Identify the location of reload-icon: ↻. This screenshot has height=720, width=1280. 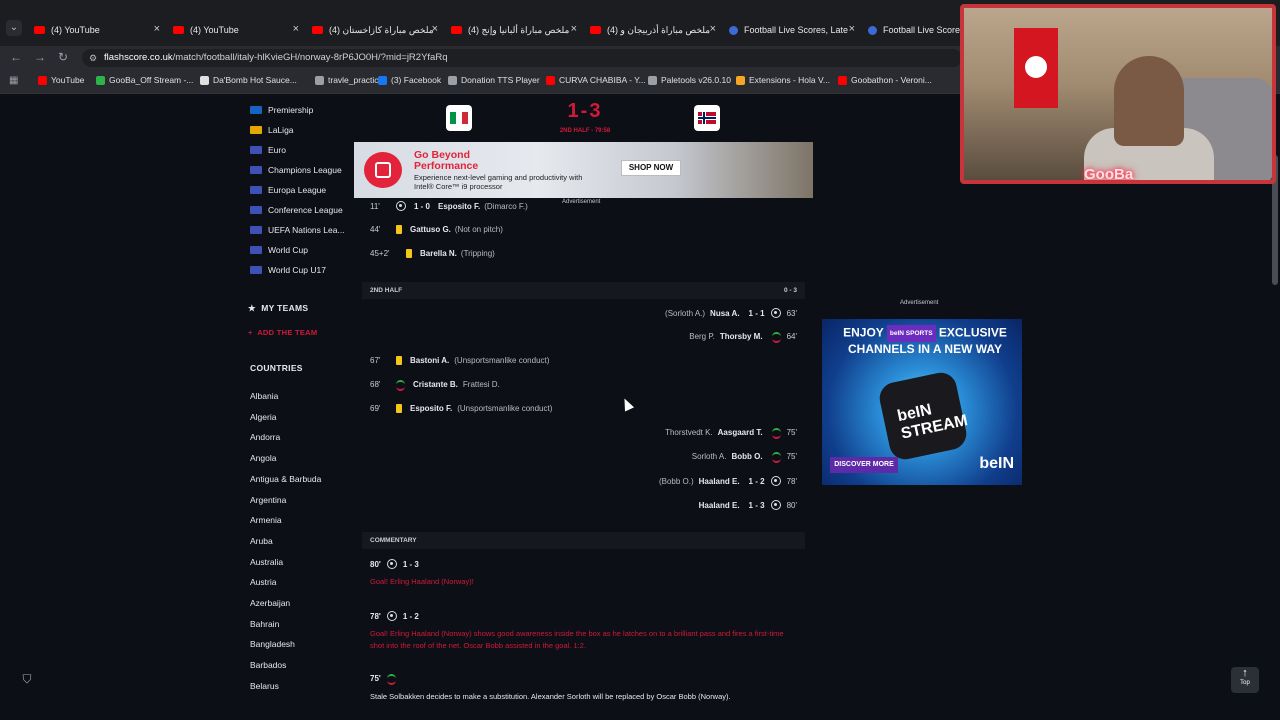
(63, 57).